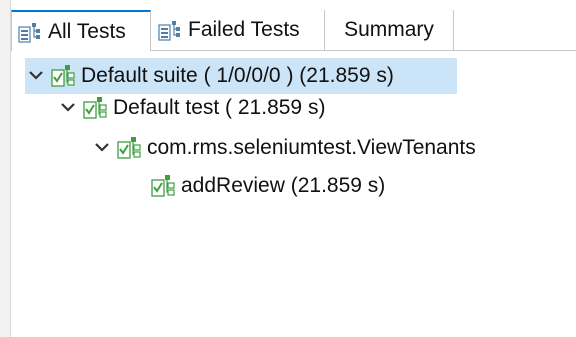 This screenshot has width=576, height=337. I want to click on tree-node-test: Default test ( 21.859 s), so click(191, 108).